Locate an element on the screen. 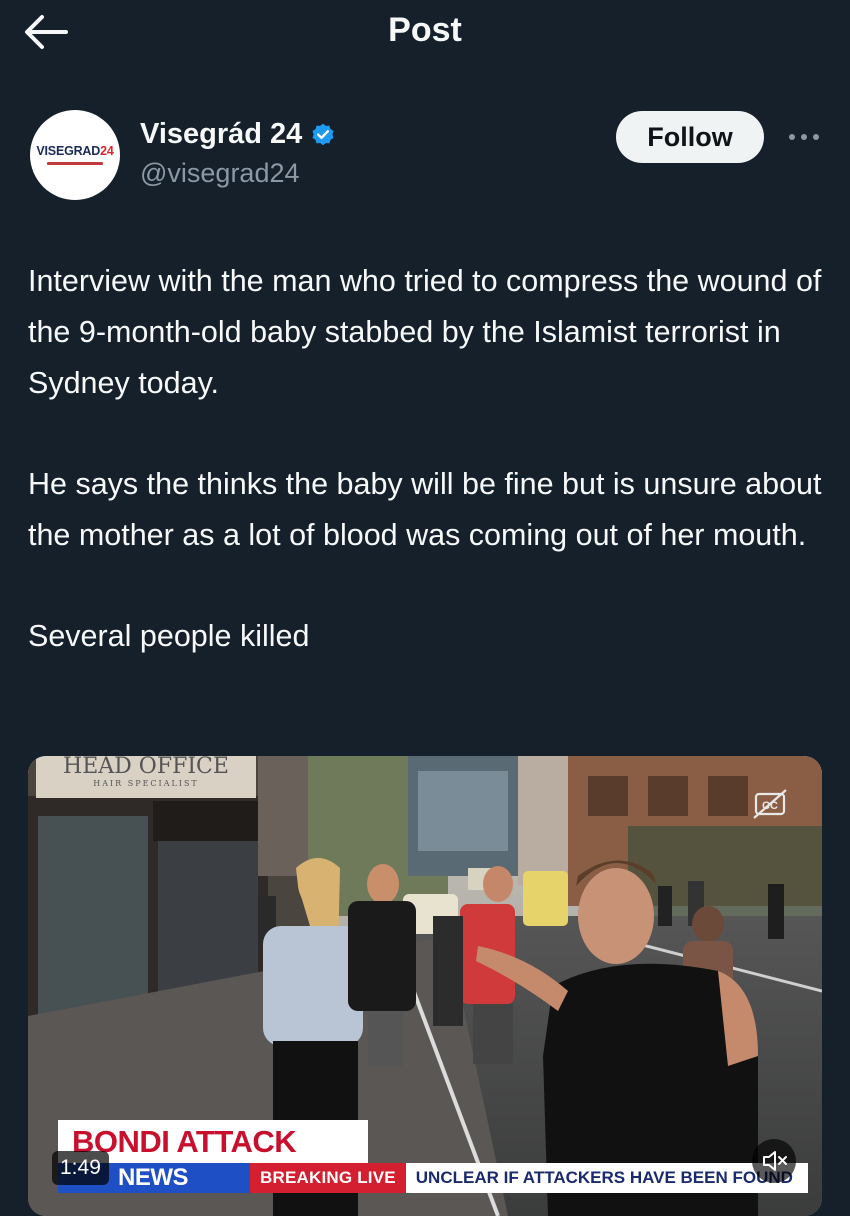  storefront-sign: HEAD OFFICE HAIR SPECIALIST is located at coordinates (146, 777).